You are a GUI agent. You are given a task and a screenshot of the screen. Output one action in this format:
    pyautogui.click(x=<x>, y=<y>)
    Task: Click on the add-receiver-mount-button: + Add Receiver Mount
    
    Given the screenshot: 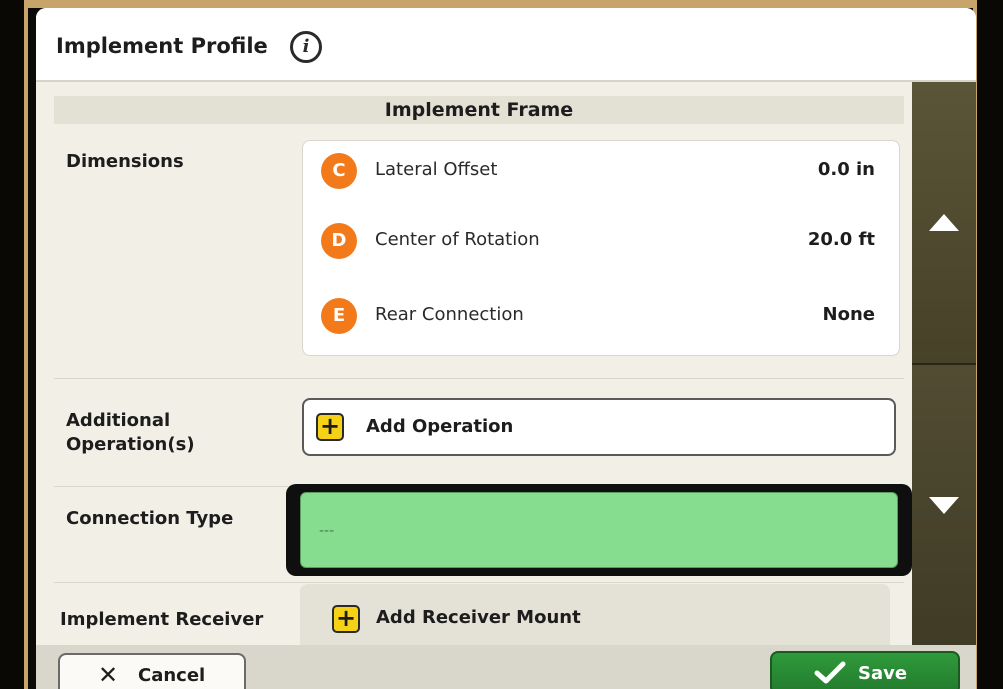 What is the action you would take?
    pyautogui.click(x=595, y=614)
    